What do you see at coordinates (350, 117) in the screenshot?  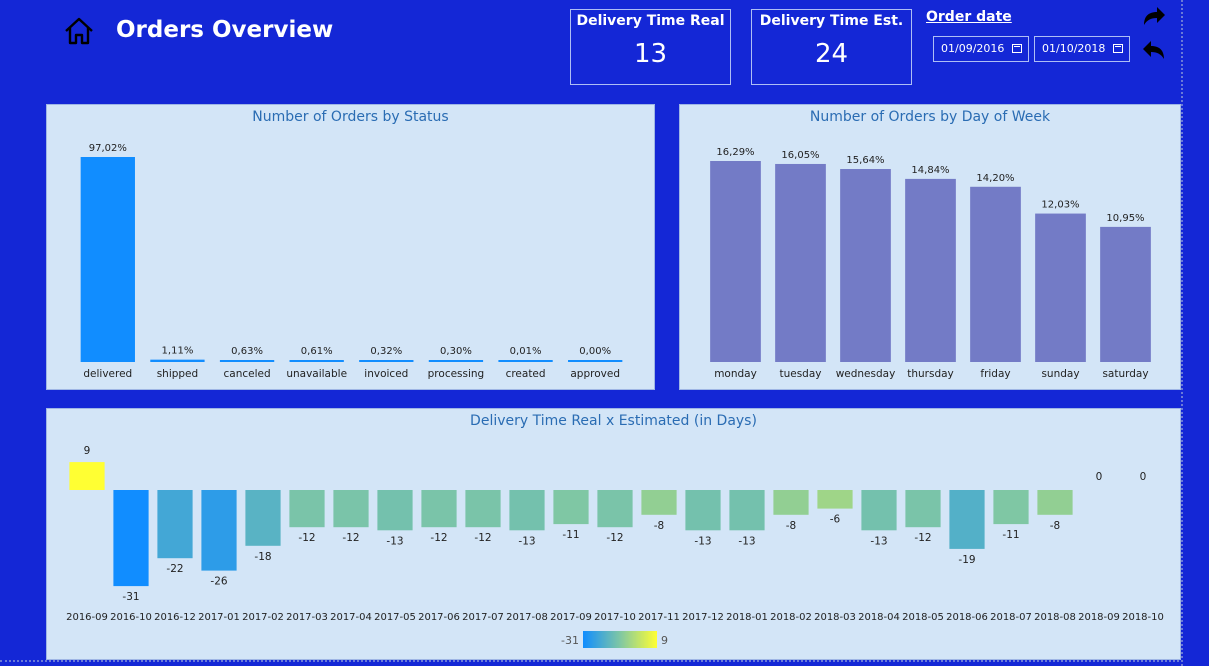 I see `chart-title: Number of Orders by Status` at bounding box center [350, 117].